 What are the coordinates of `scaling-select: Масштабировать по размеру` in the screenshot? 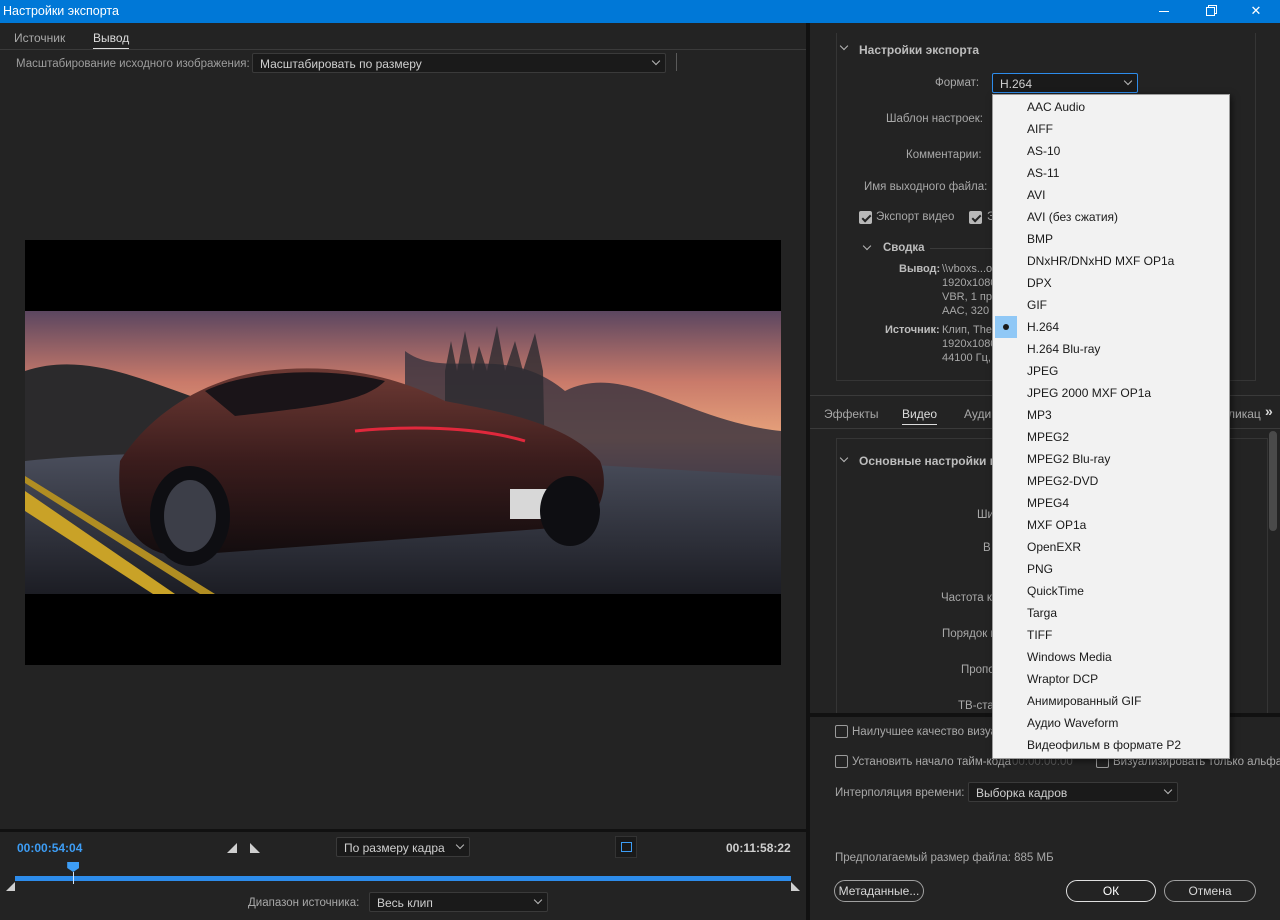 It's located at (459, 63).